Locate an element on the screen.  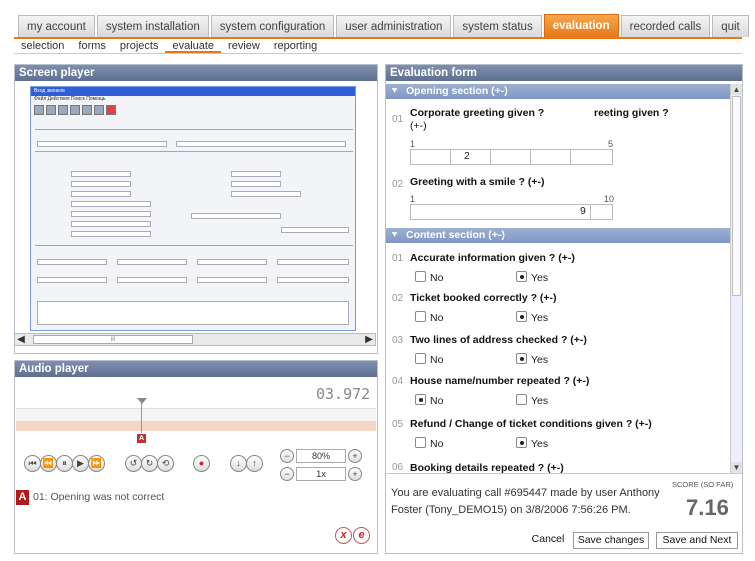
rating-value: 9 is located at coordinates (583, 211).